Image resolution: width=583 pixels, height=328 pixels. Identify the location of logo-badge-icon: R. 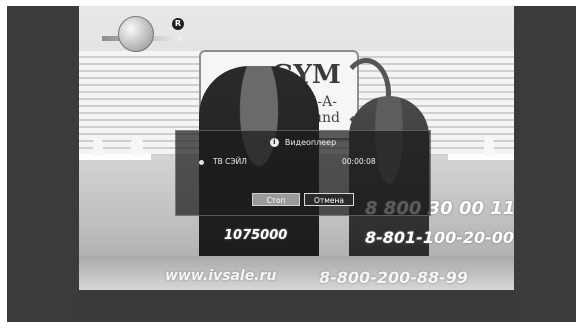
(178, 24).